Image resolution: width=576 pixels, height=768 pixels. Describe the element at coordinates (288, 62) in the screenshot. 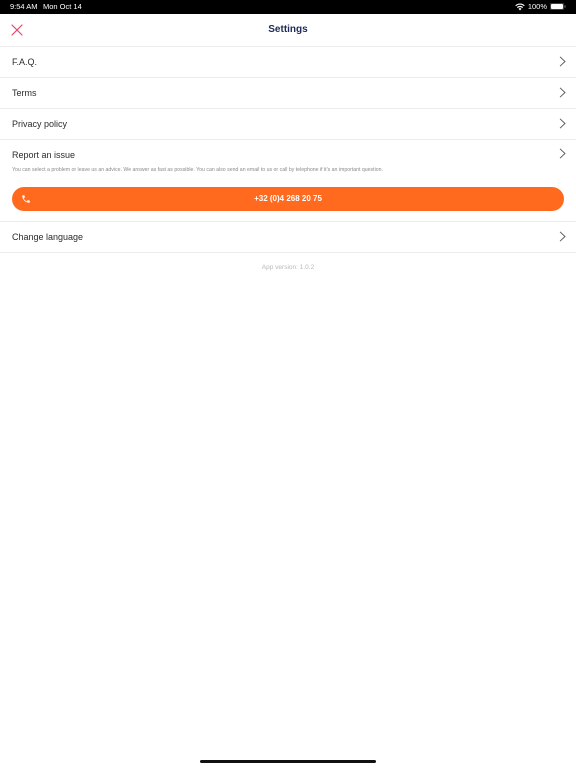

I see `faq-row: F.A.Q.` at that location.